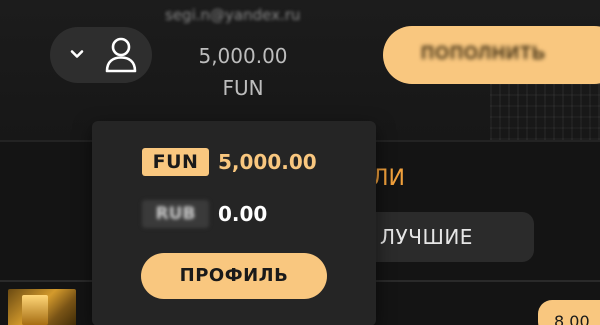 Image resolution: width=600 pixels, height=325 pixels. What do you see at coordinates (388, 178) in the screenshot?
I see `section-title: ЛИ` at bounding box center [388, 178].